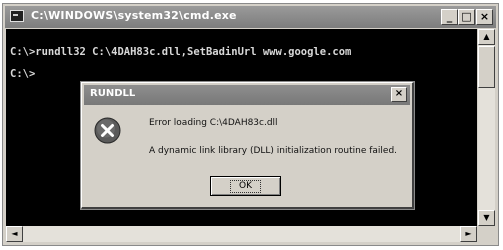 This screenshot has height=250, width=503. I want to click on scroll-down-icon: ▼, so click(486, 218).